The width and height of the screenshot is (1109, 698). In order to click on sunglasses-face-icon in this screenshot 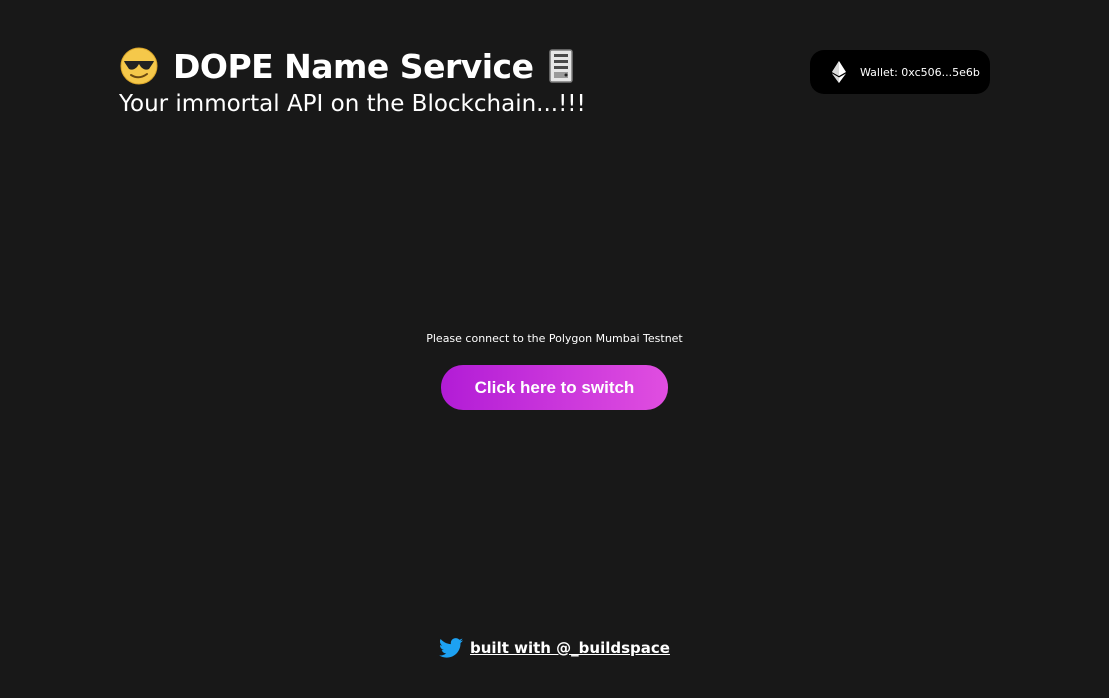, I will do `click(139, 66)`.